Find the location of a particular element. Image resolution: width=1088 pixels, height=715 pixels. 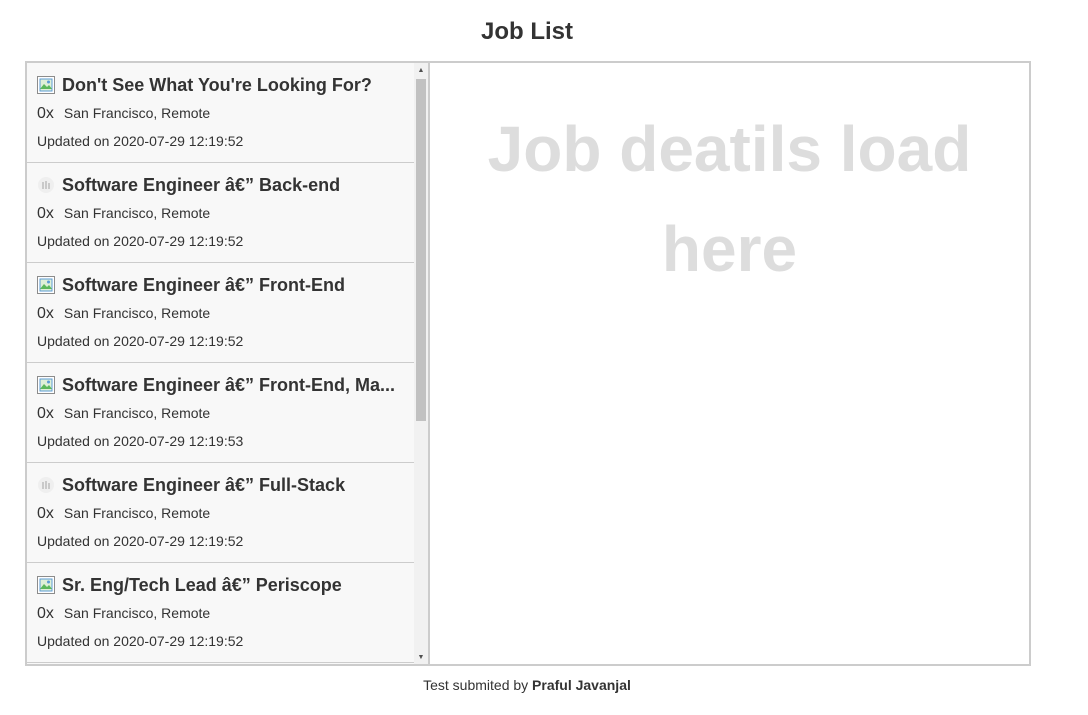

footer-prefix: Test submited by is located at coordinates (478, 685).